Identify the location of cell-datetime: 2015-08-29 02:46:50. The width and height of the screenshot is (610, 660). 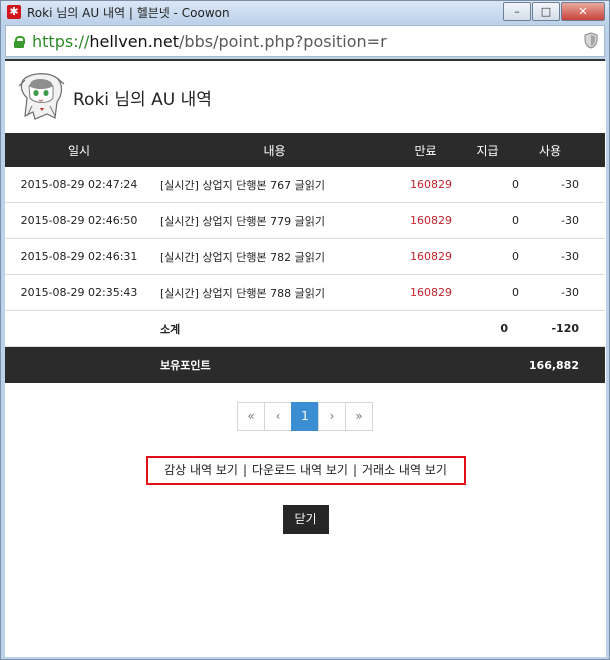
(79, 220).